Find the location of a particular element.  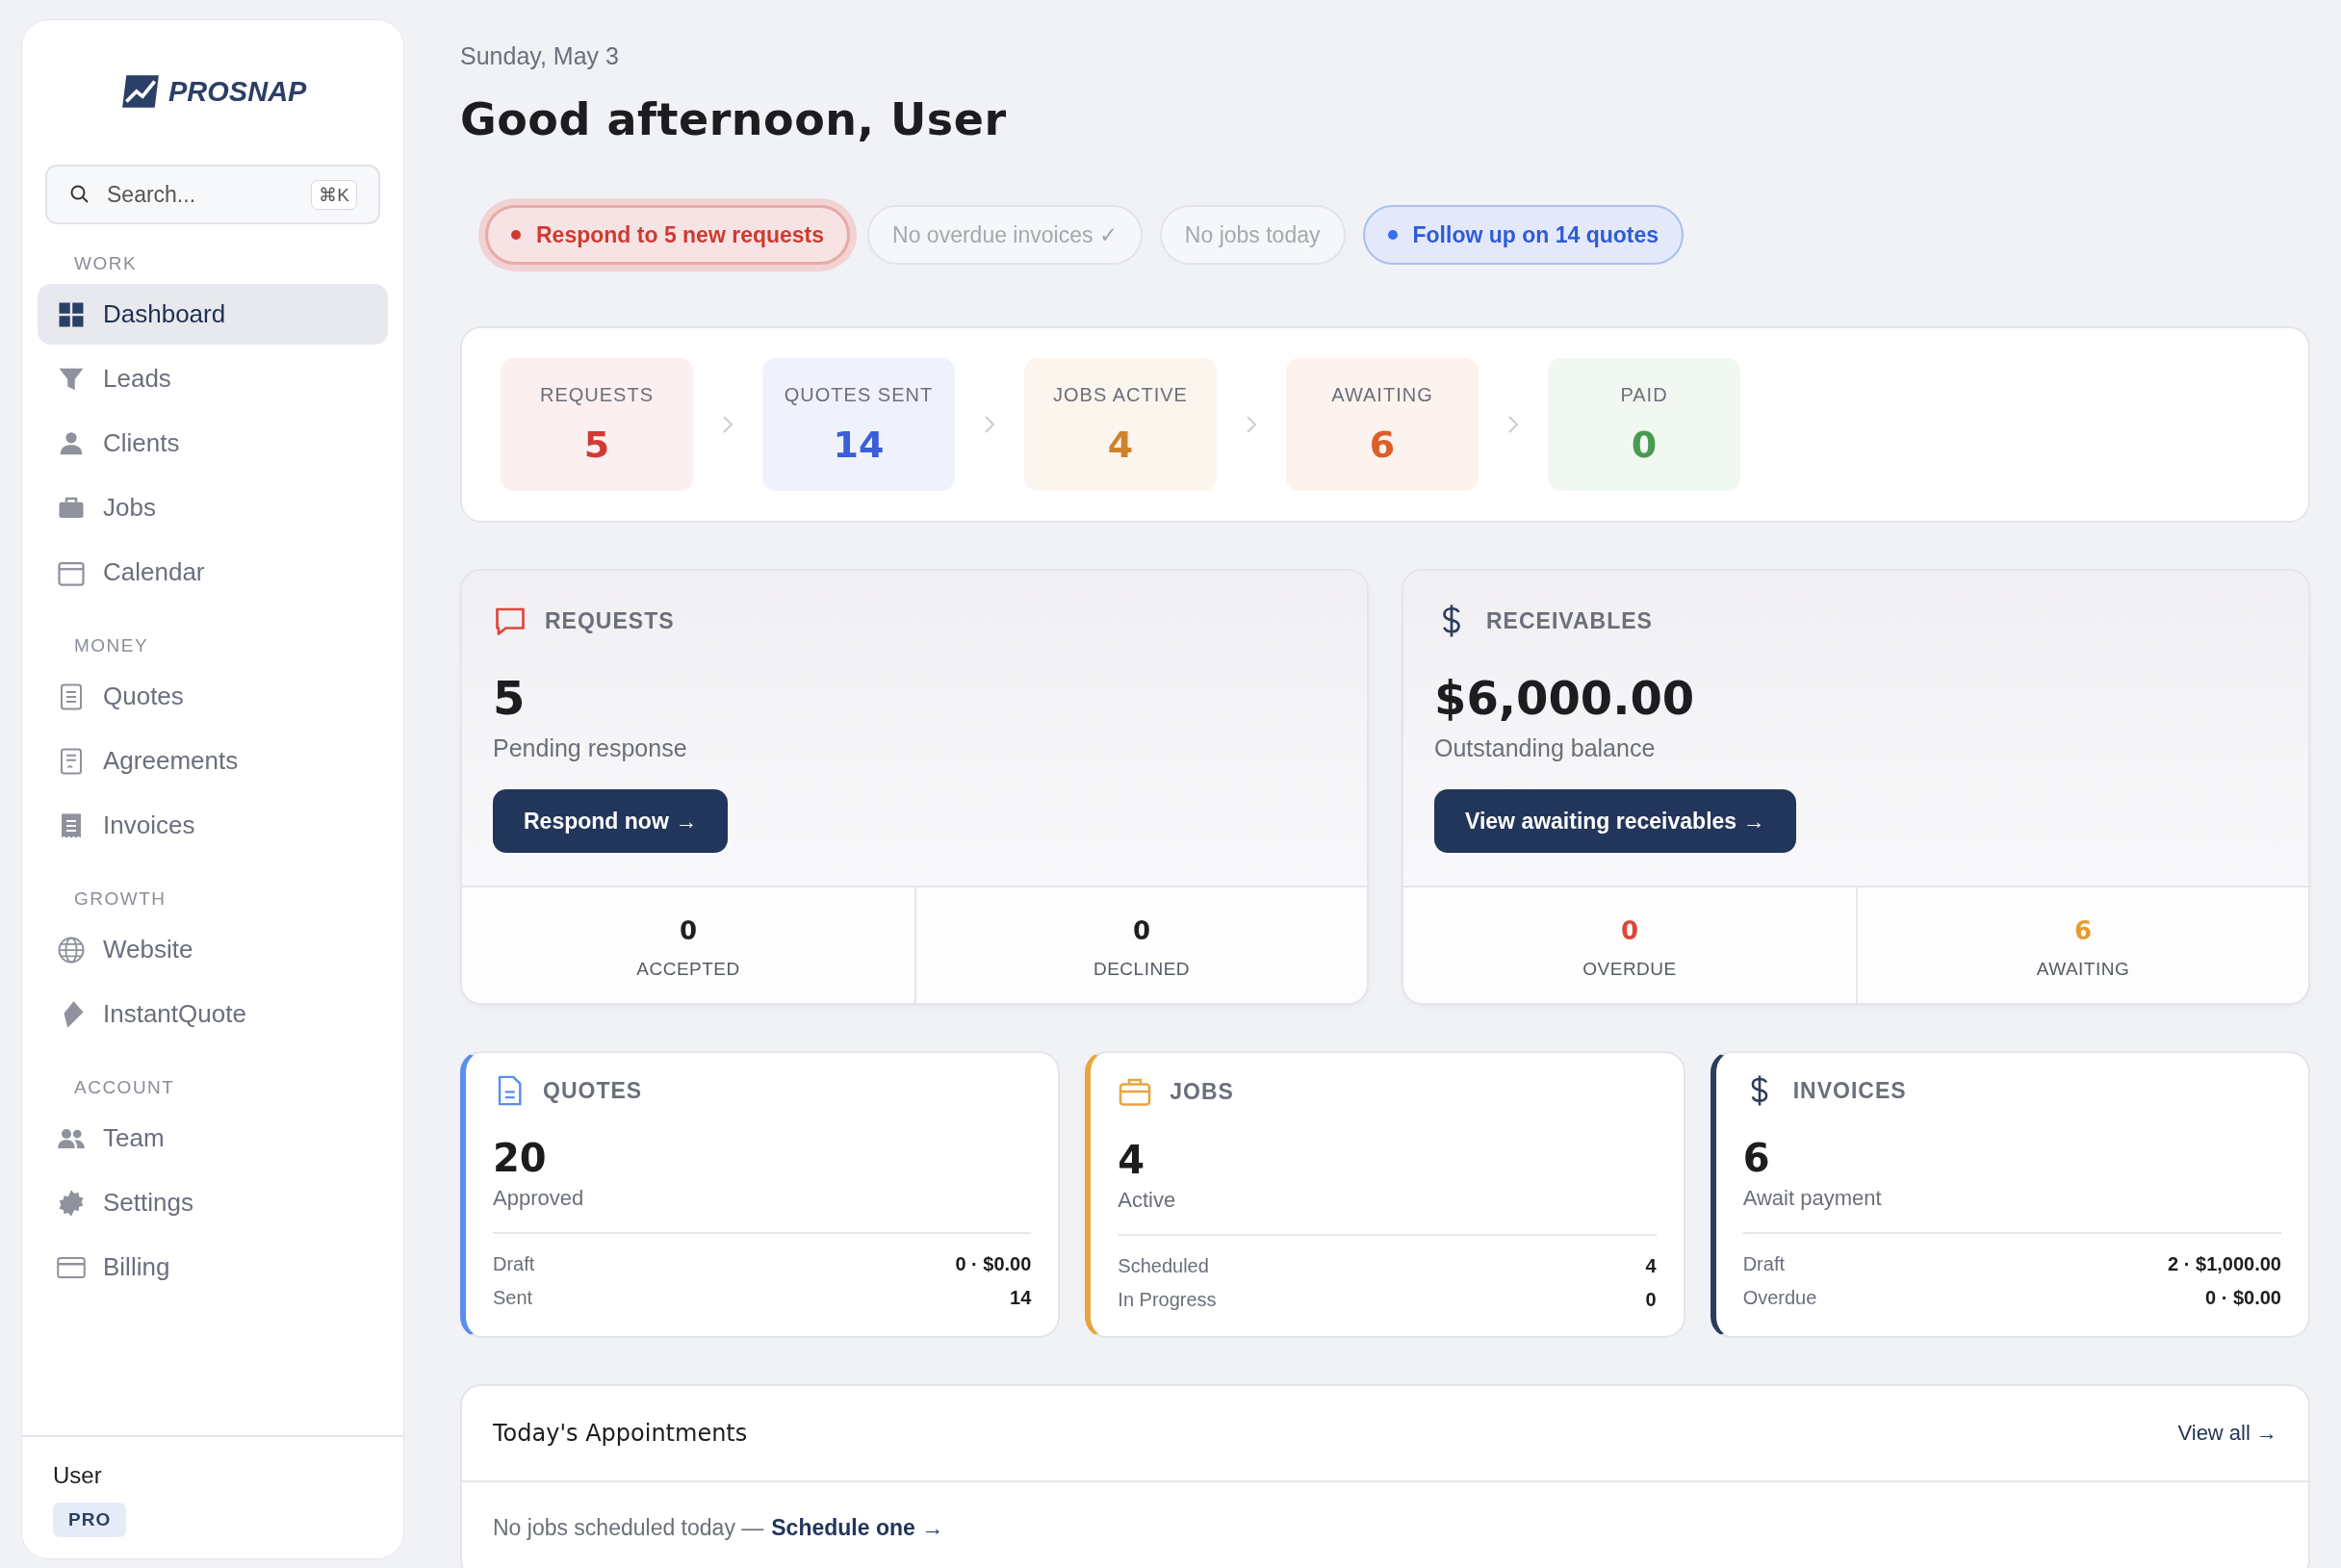

row-label: Overdue is located at coordinates (1779, 1298).